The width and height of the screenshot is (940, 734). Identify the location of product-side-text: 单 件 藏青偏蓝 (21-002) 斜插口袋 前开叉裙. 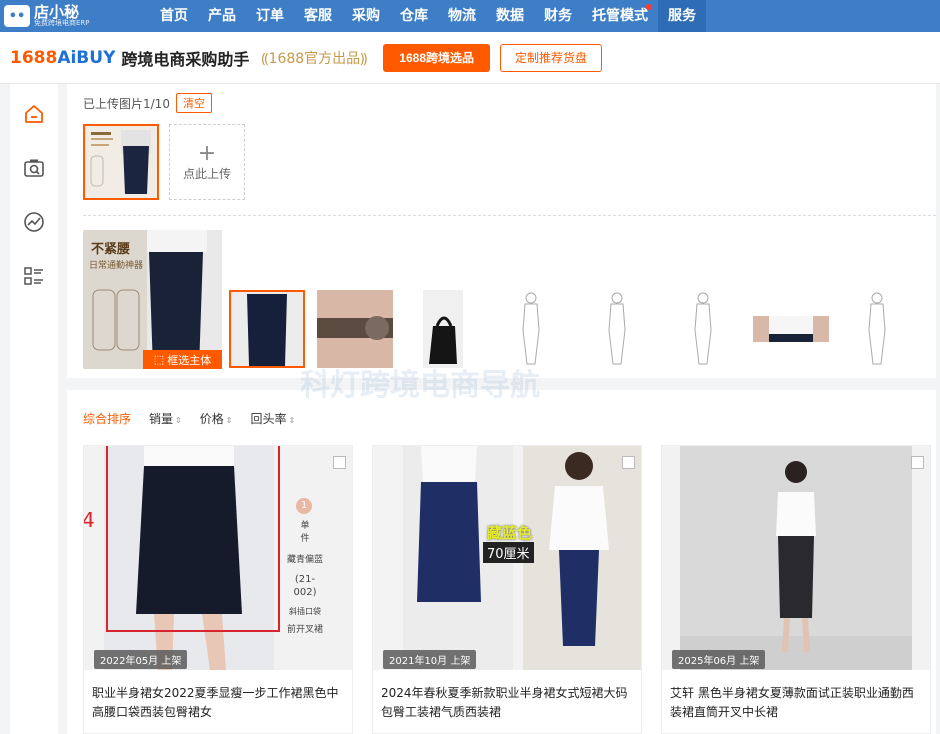
(305, 578).